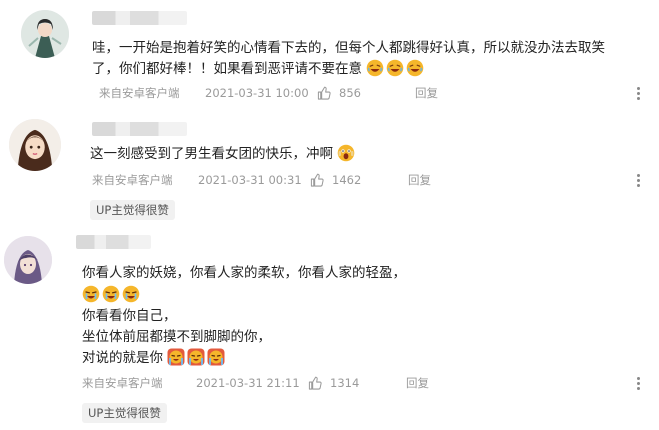  I want to click on comment-text-line-2: 了，你们都好棒！！如果看到恶评请不要在意, so click(259, 69).